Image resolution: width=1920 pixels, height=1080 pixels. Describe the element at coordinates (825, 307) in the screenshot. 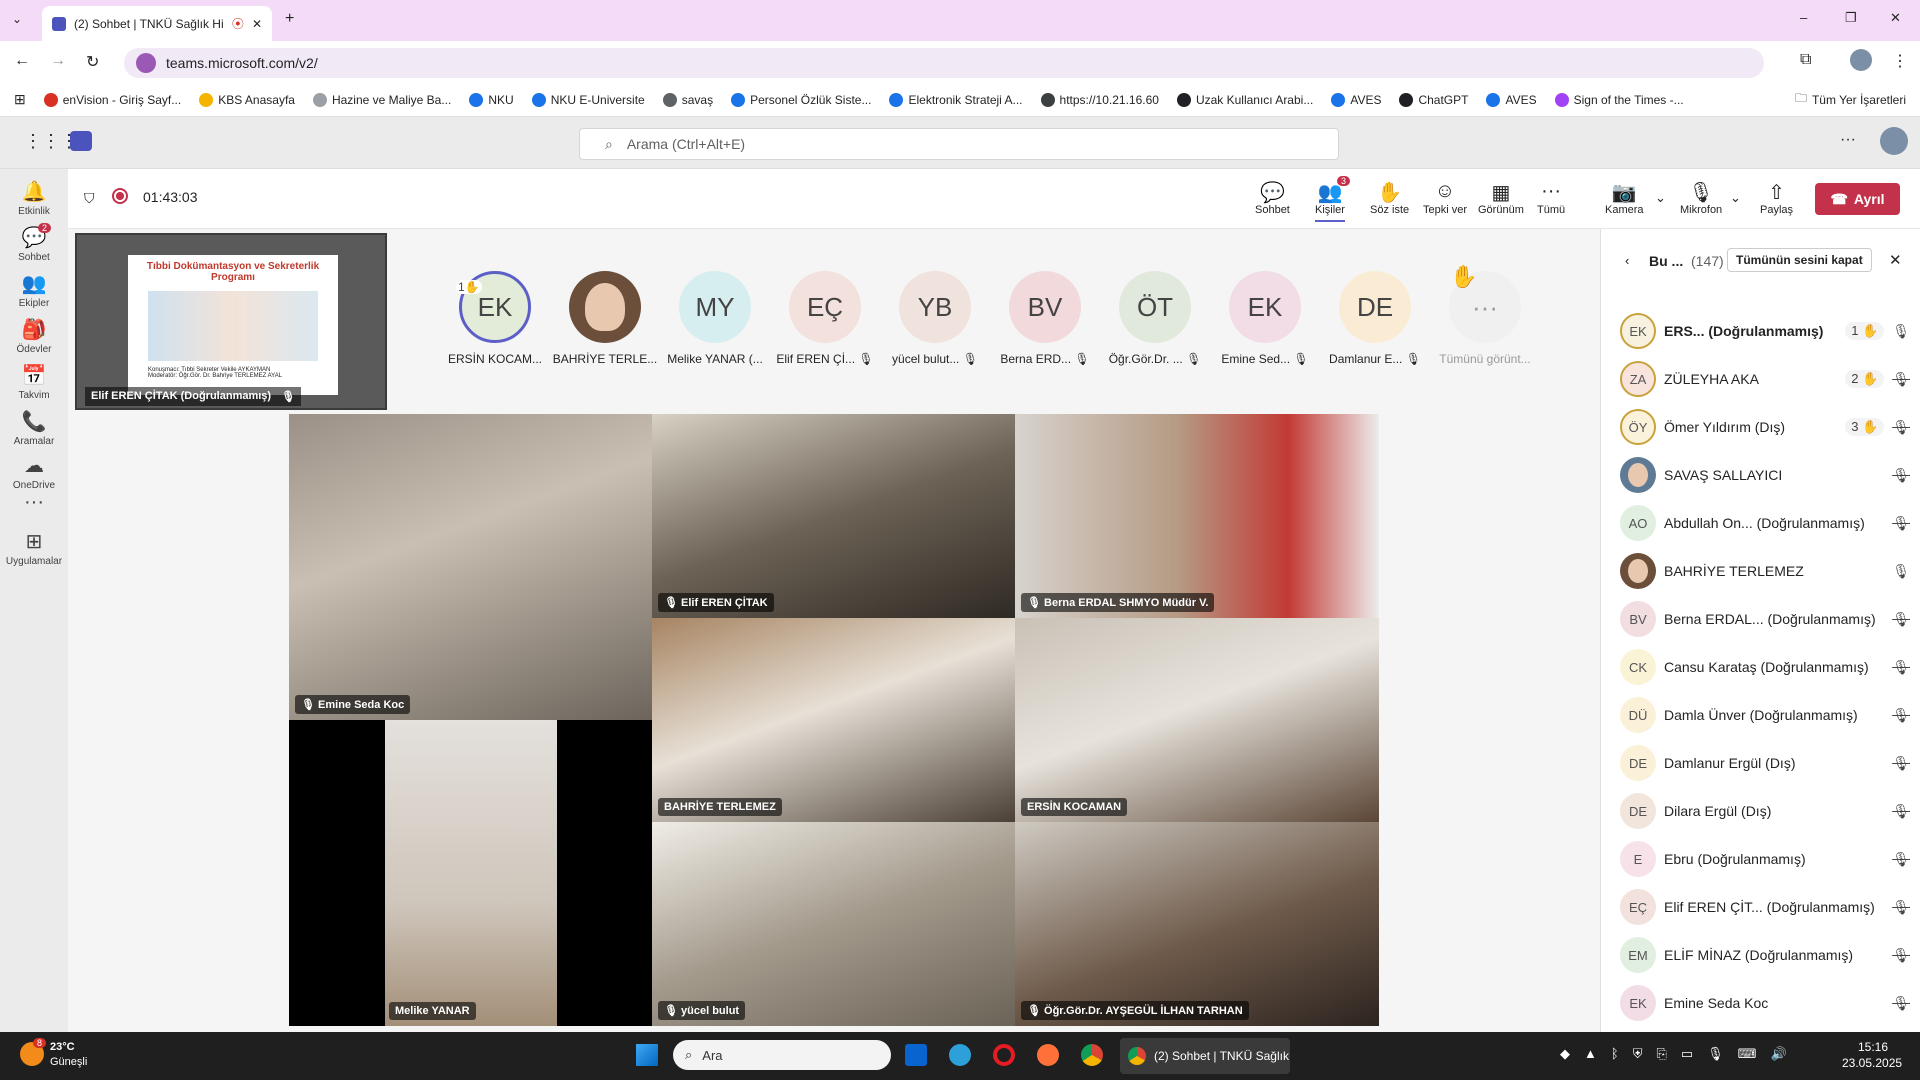

I see `participant-avatar: EÇ` at that location.